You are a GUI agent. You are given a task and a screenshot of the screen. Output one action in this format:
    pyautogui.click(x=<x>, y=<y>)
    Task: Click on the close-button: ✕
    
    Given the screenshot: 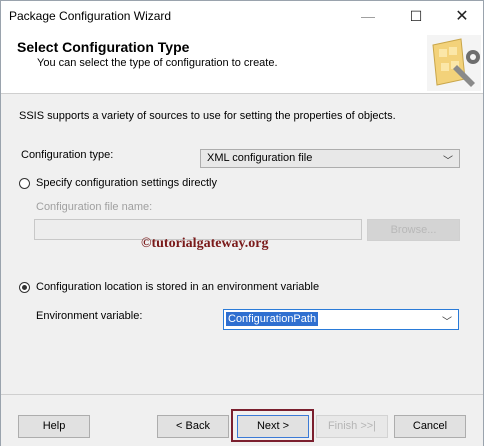 What is the action you would take?
    pyautogui.click(x=461, y=16)
    